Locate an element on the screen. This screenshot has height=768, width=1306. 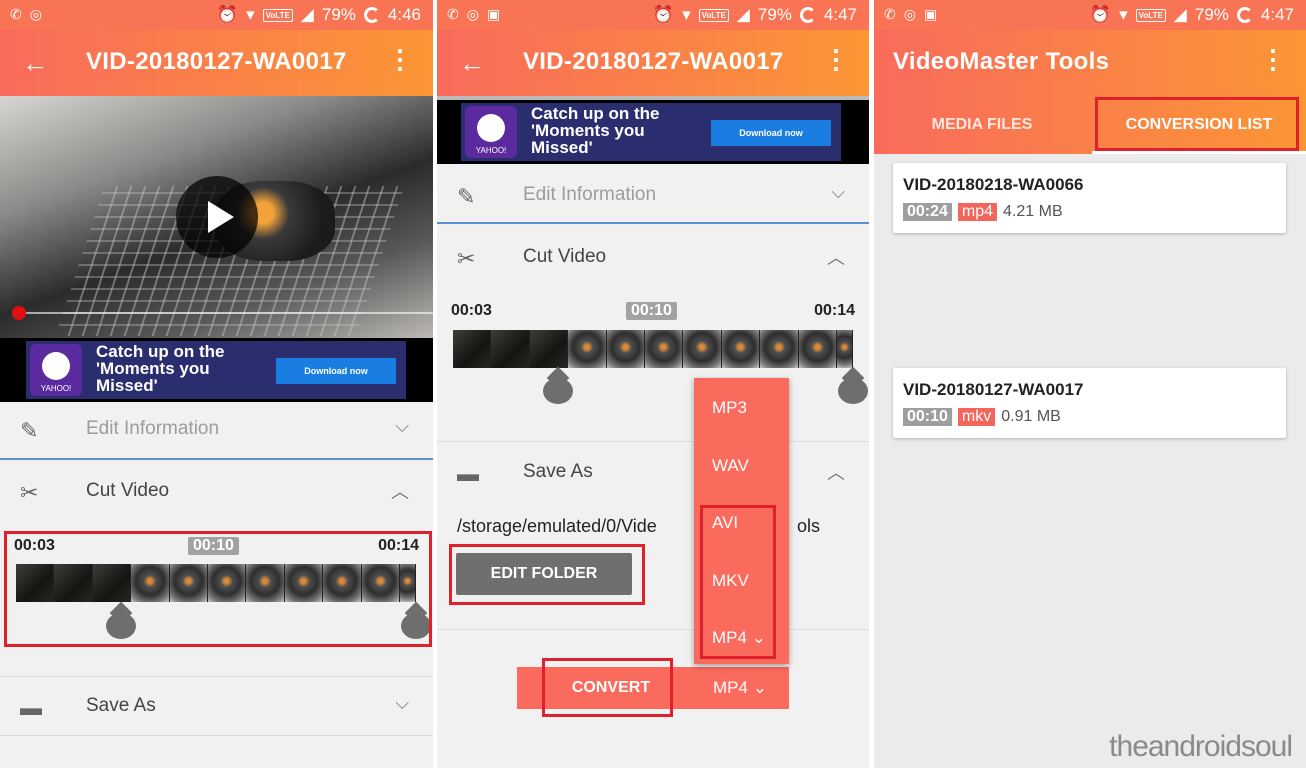
seek-handle is located at coordinates (19, 313).